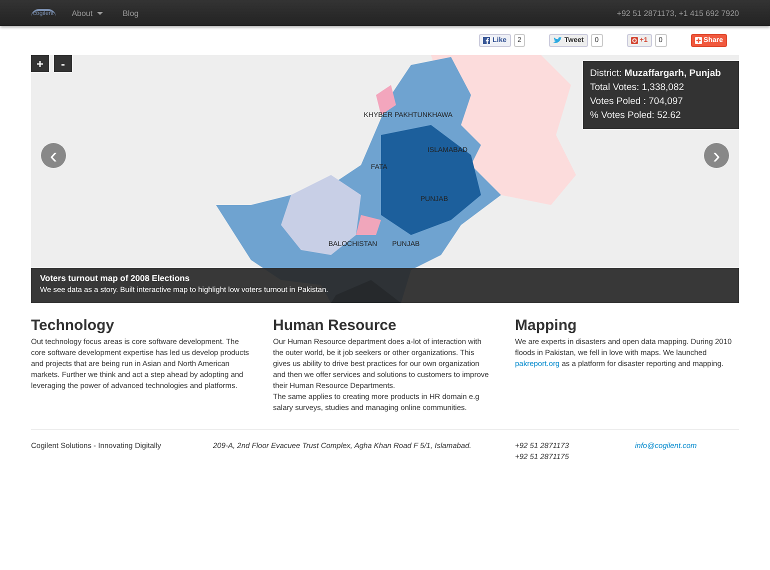 The width and height of the screenshot is (770, 570). I want to click on district-name: District: Muzaffargarh, Punjab, so click(656, 74).